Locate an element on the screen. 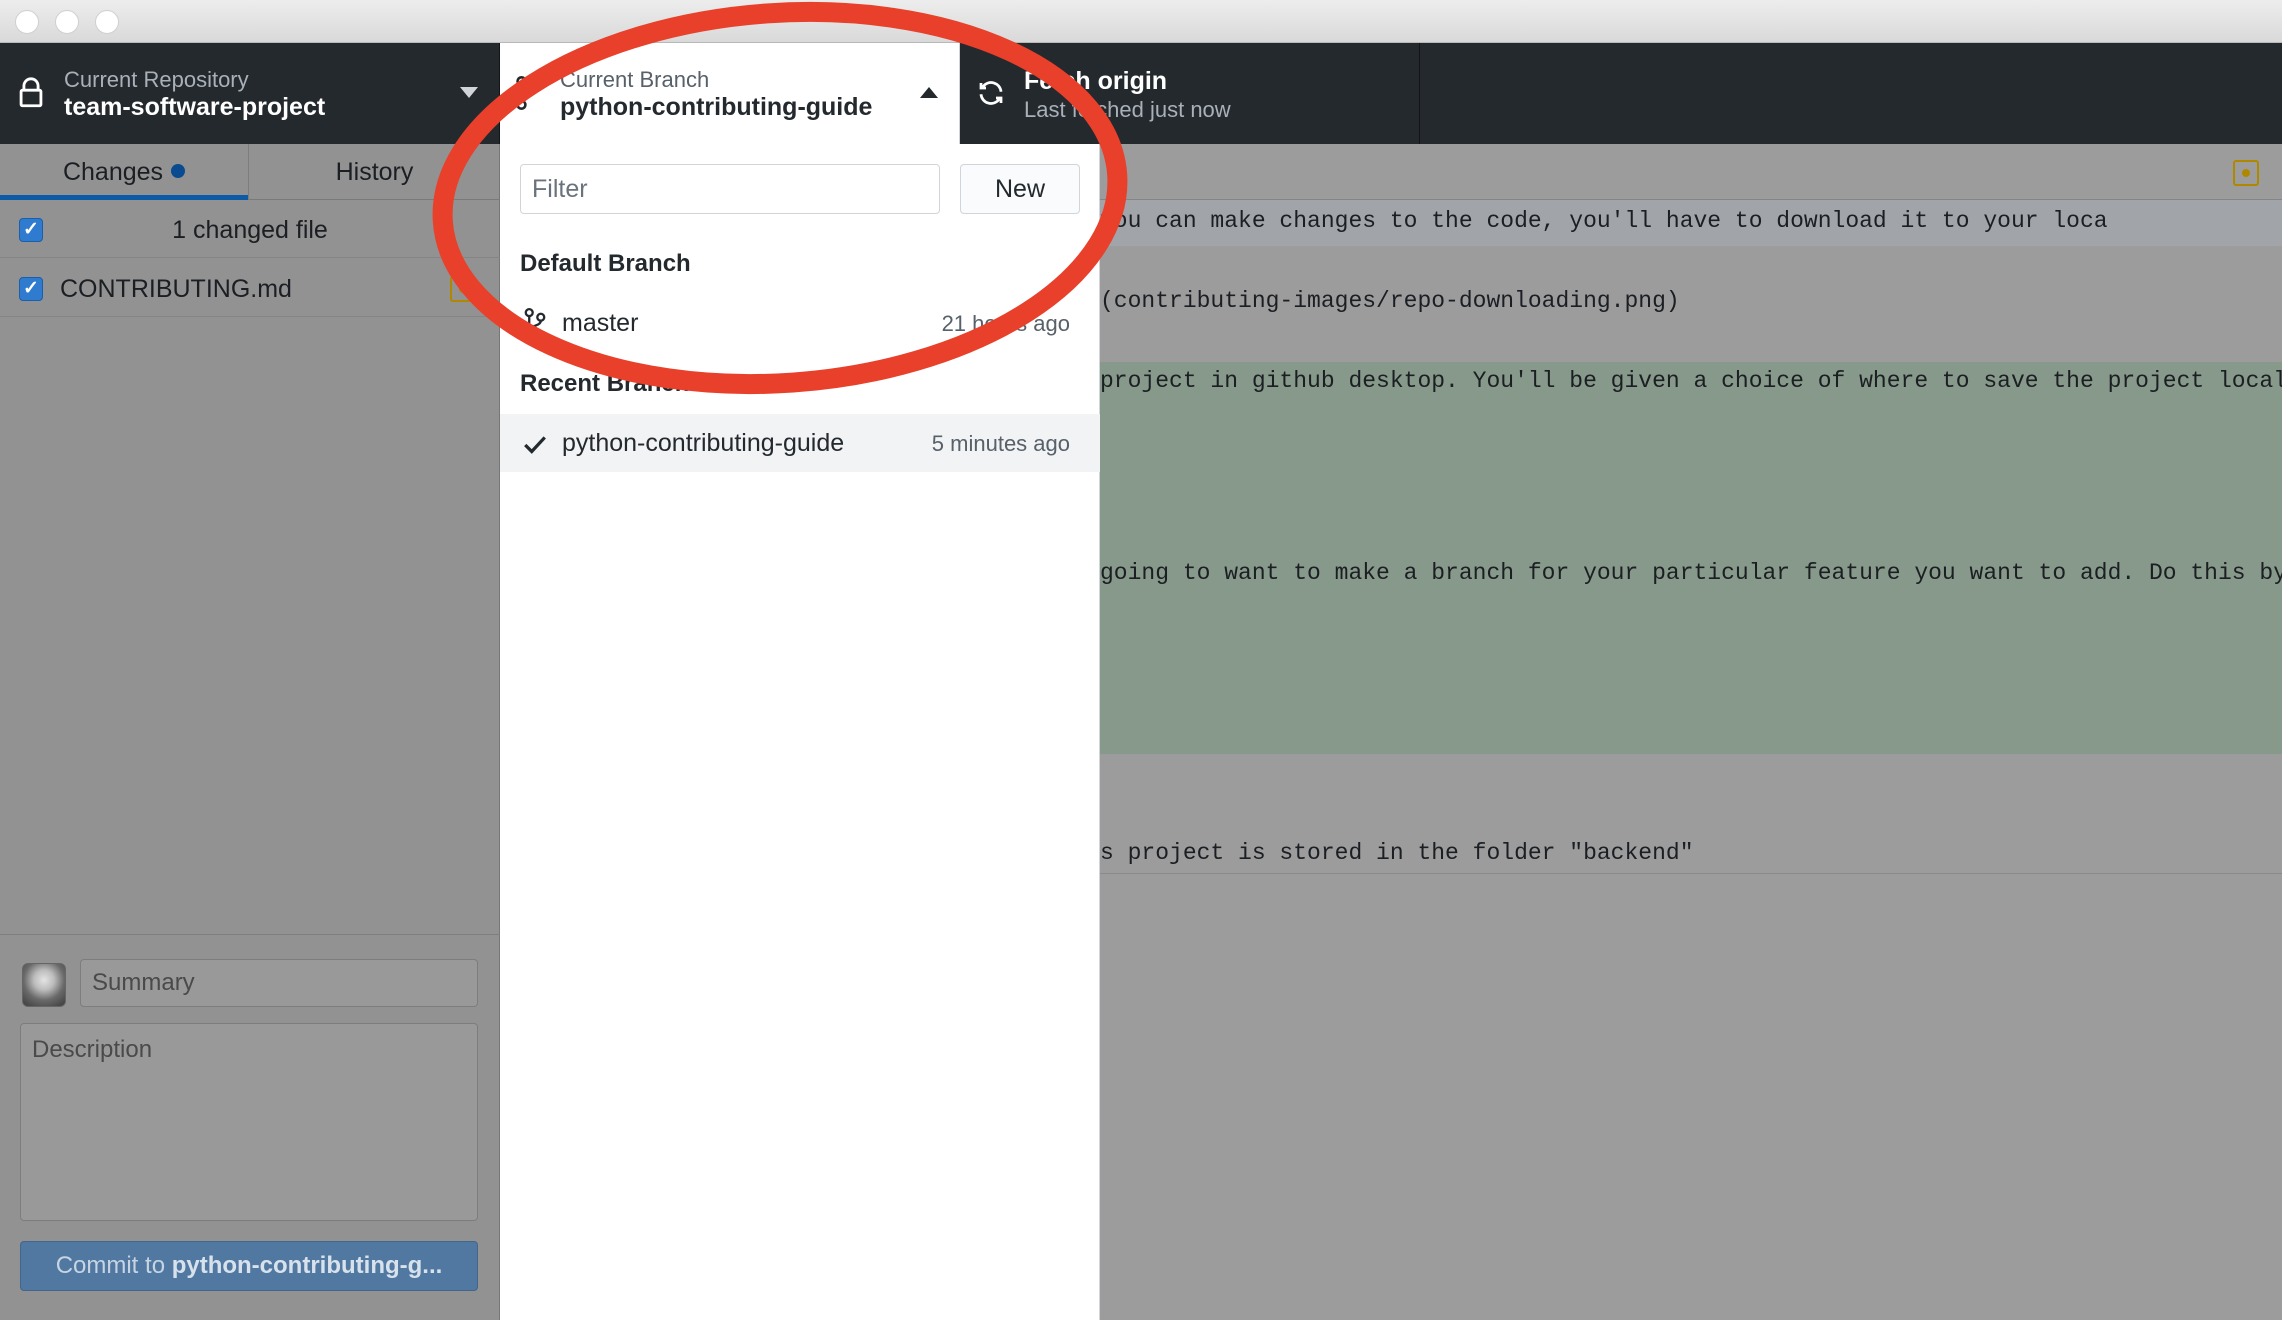 This screenshot has width=2282, height=1320. sync-icon is located at coordinates (991, 93).